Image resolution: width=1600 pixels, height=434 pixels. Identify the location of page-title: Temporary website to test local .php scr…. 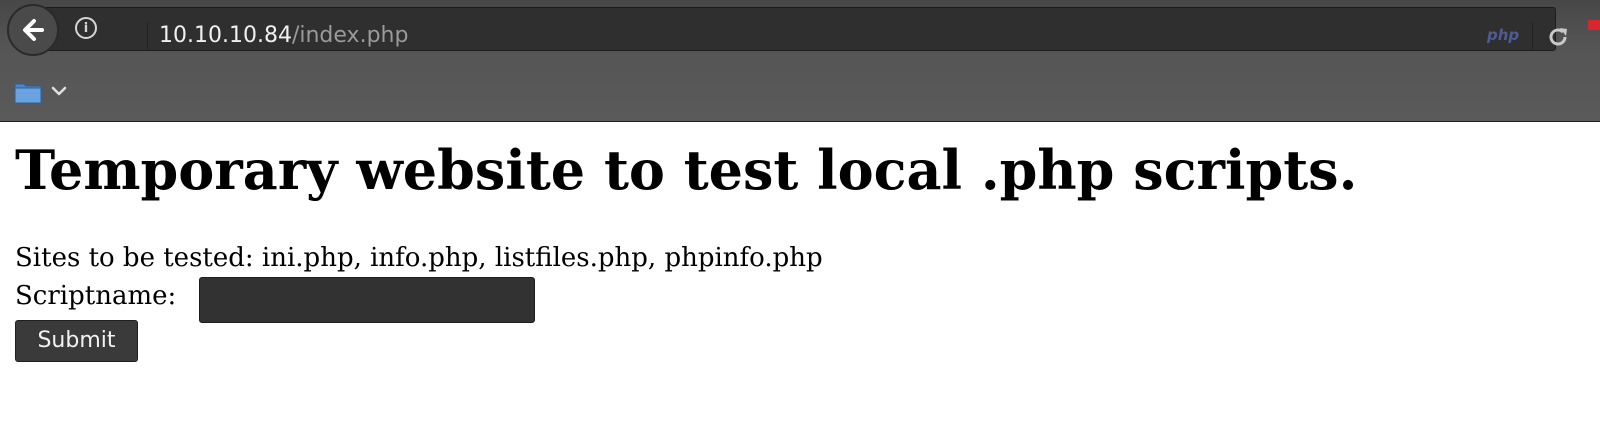
(686, 170).